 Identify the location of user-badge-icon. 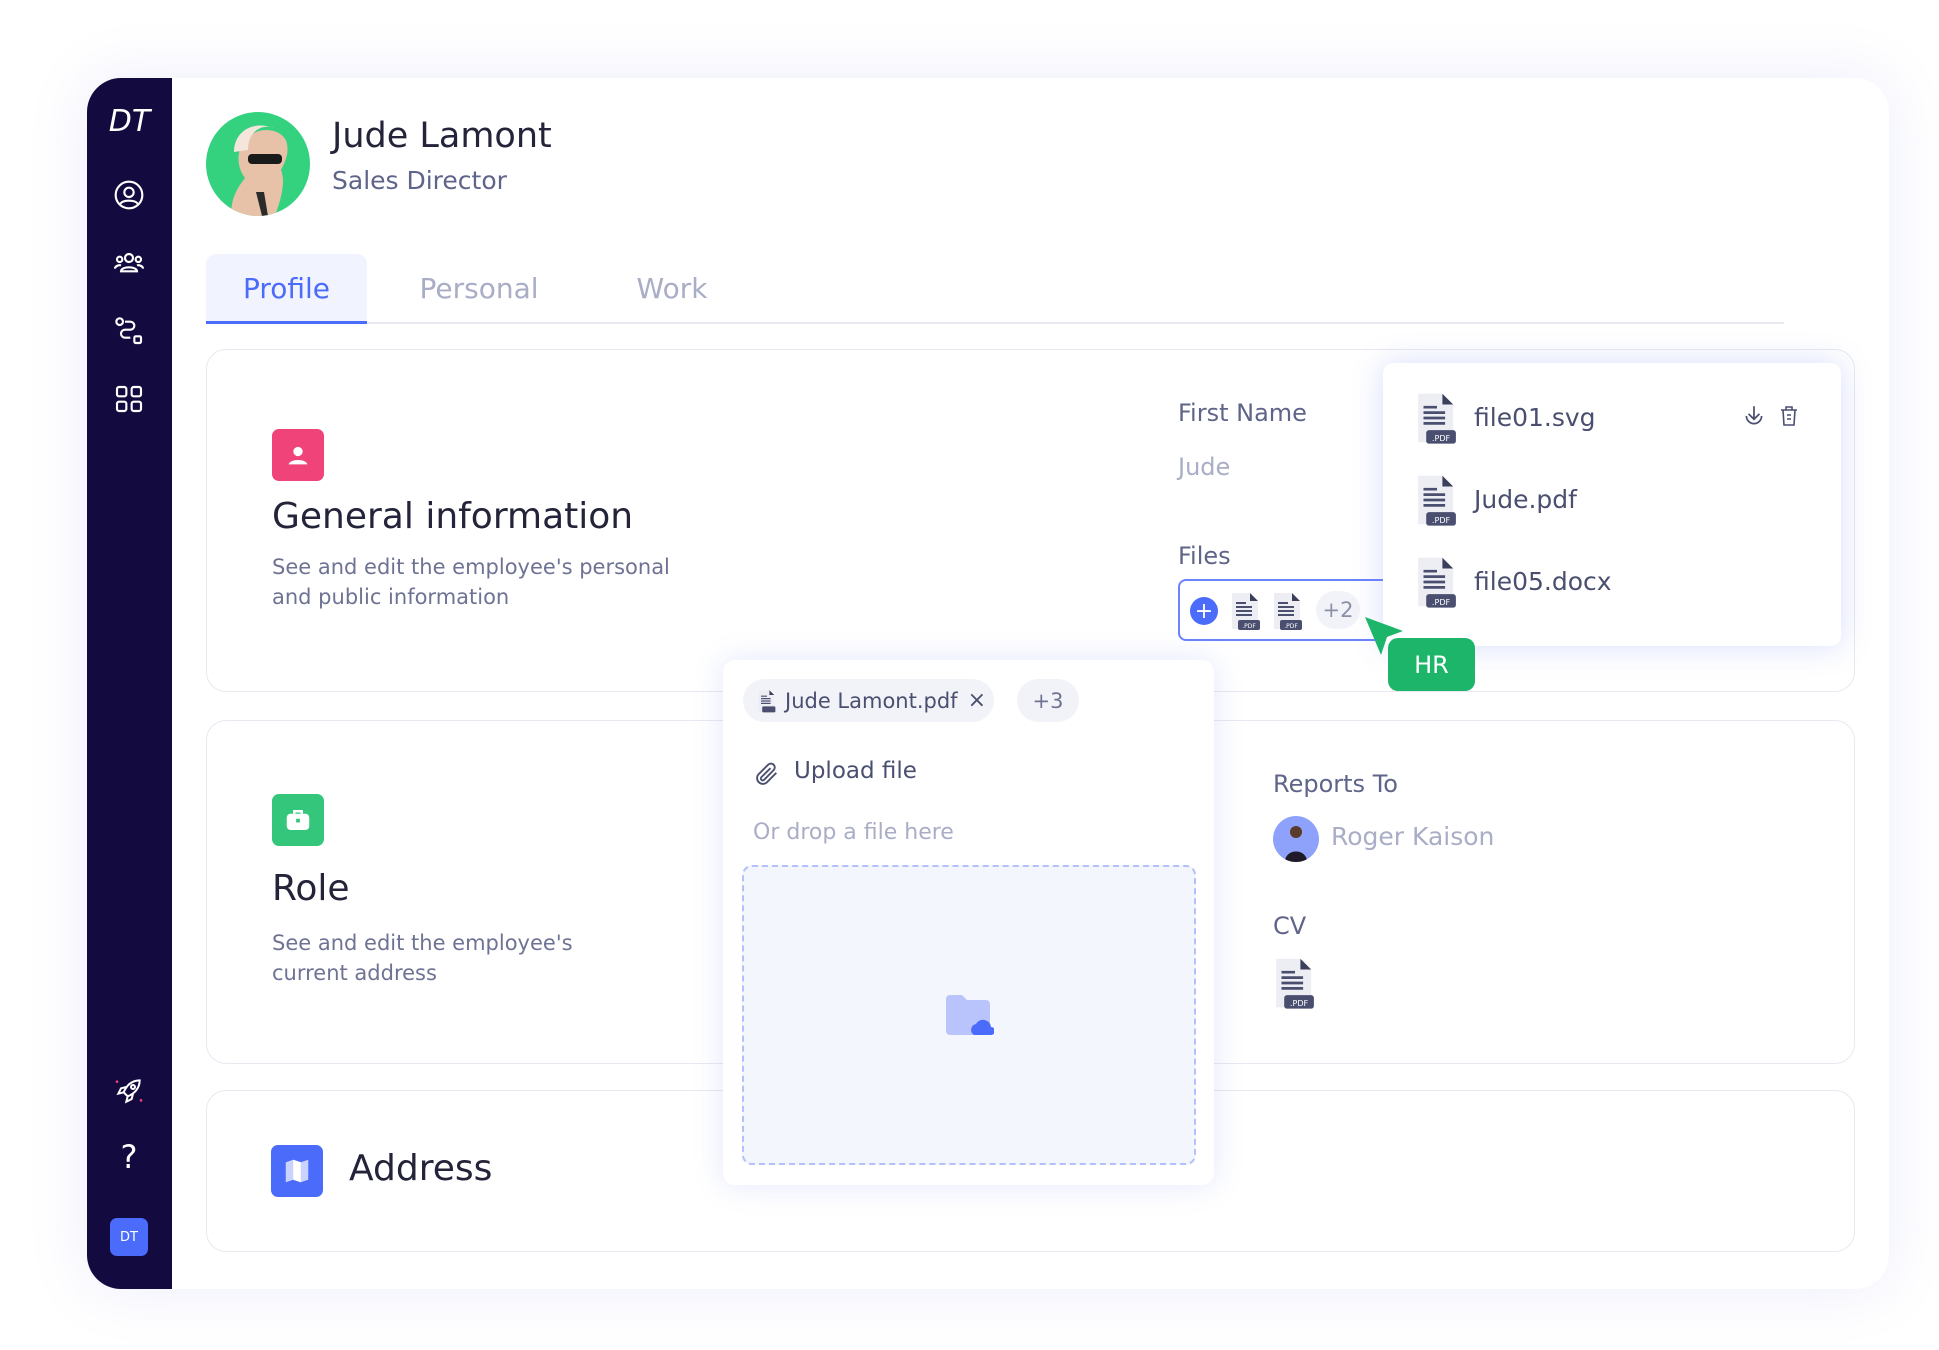
(298, 455).